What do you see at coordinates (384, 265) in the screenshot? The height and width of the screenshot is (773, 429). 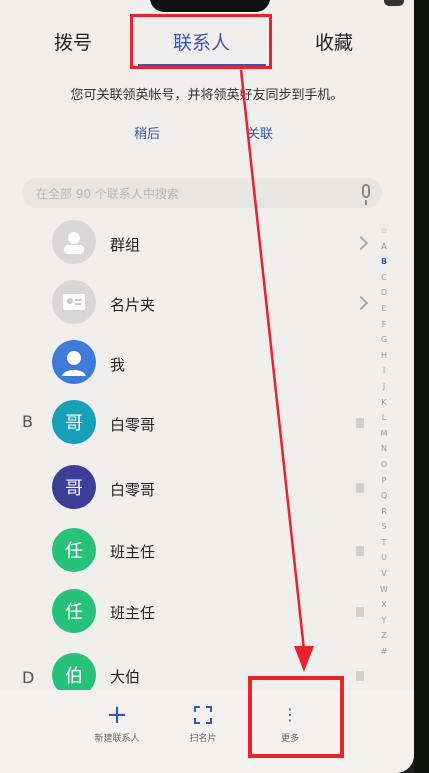 I see `alphabet-letter: B` at bounding box center [384, 265].